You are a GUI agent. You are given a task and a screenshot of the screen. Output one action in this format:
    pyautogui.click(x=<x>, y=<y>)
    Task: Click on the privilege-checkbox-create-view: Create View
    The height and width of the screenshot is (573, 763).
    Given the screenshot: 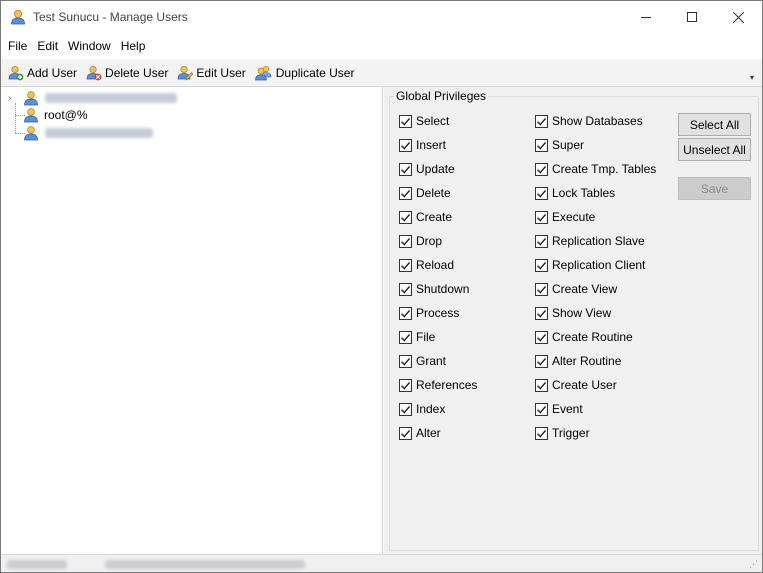 What is the action you would take?
    pyautogui.click(x=576, y=289)
    